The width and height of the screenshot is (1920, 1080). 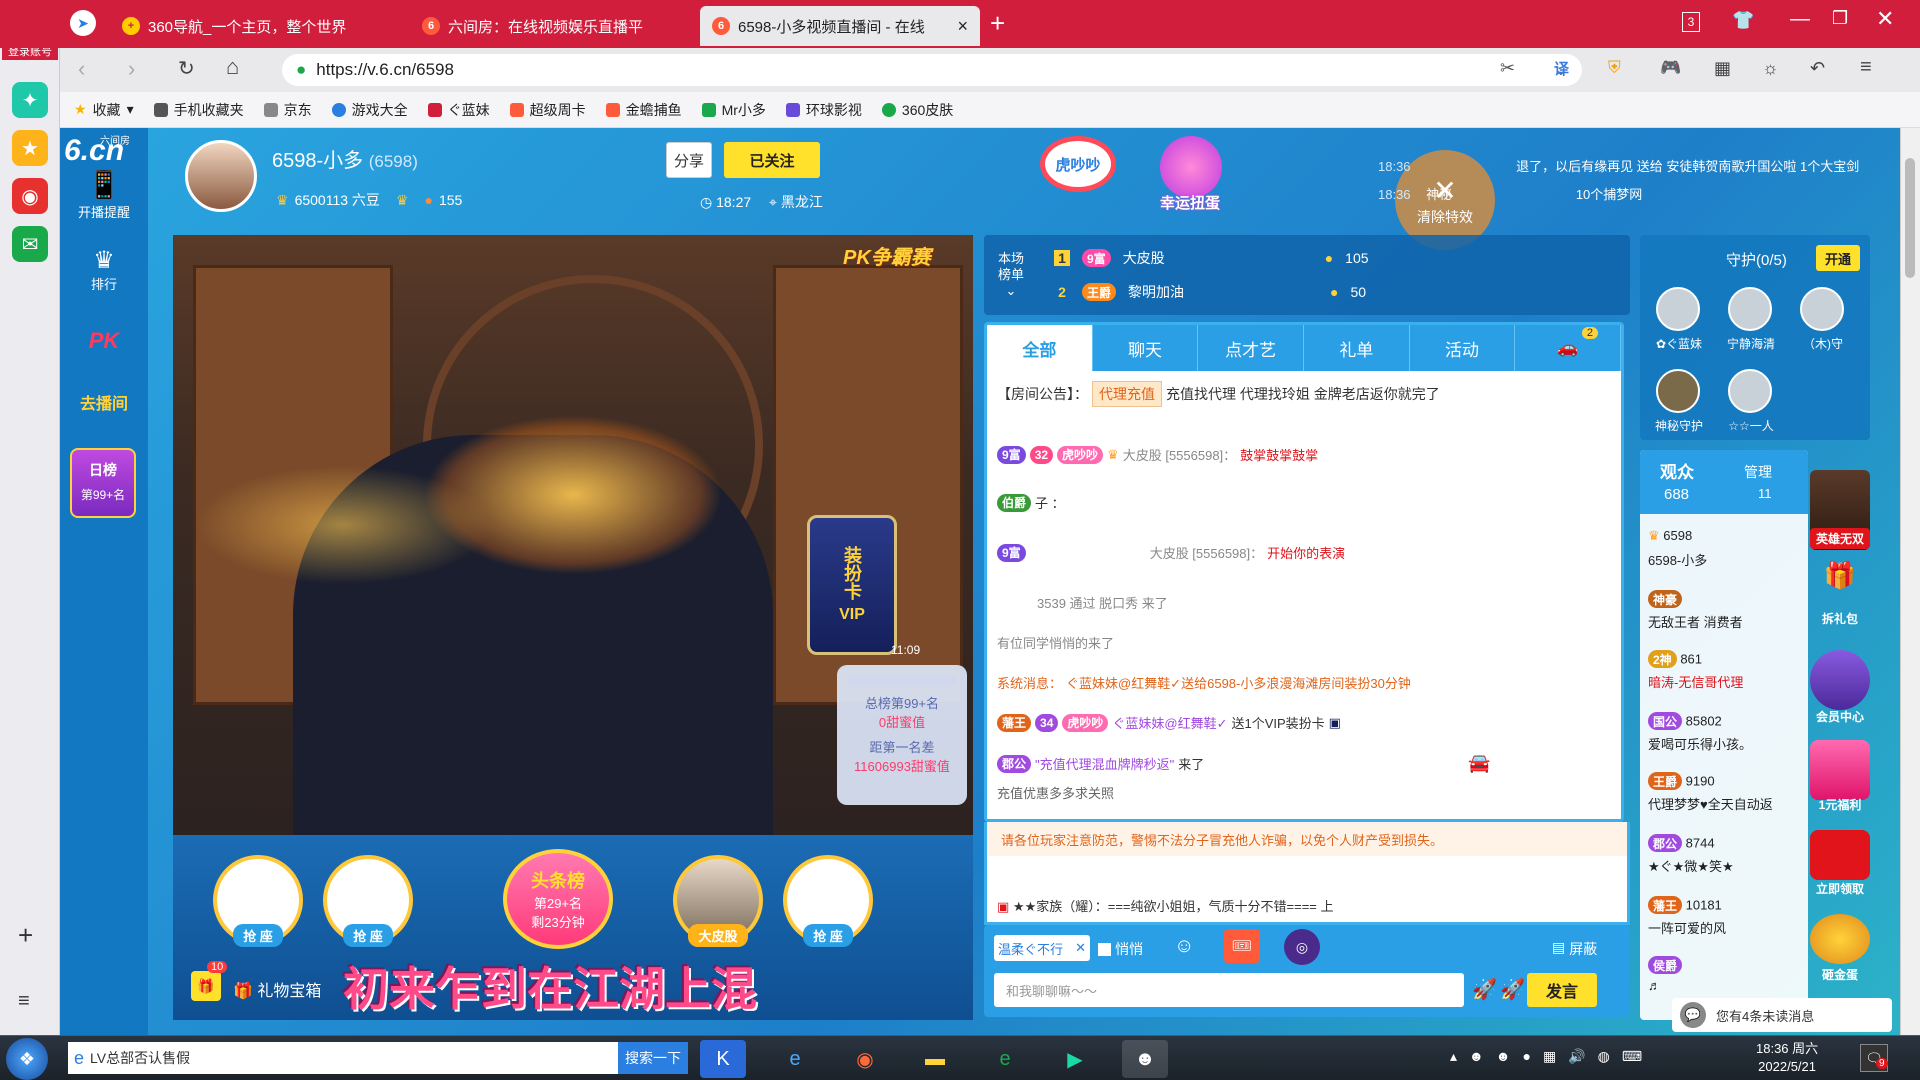 I want to click on close-icon: ✕, so click(x=1080, y=948).